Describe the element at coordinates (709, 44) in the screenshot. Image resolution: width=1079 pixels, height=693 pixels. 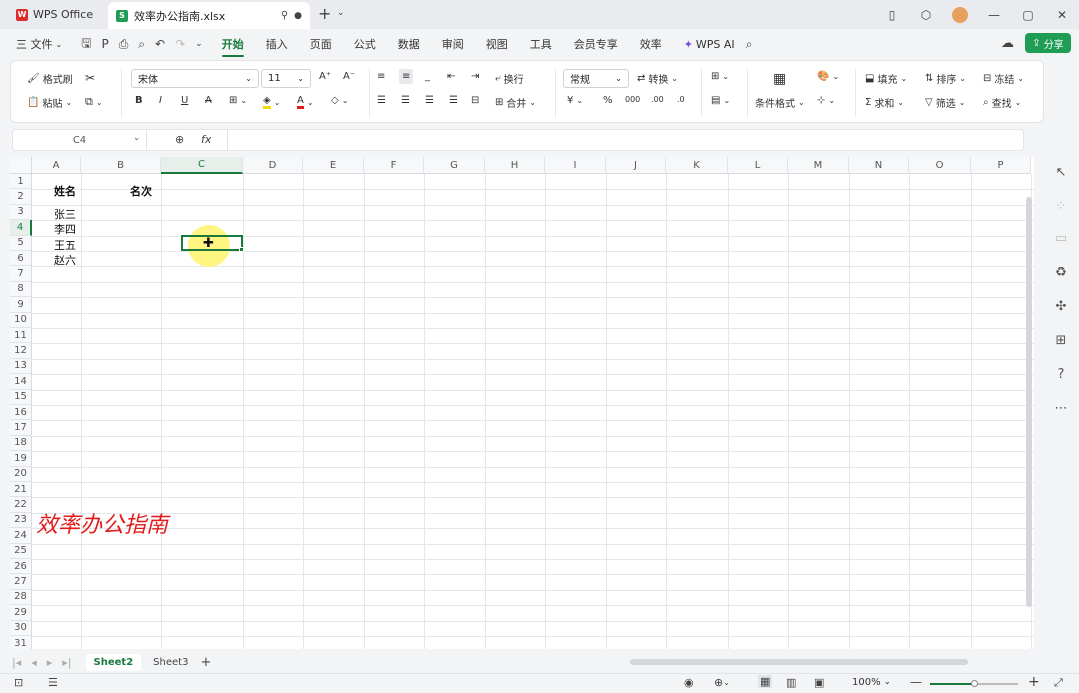
I see `wps-ai-button: ✦ WPS AI` at that location.